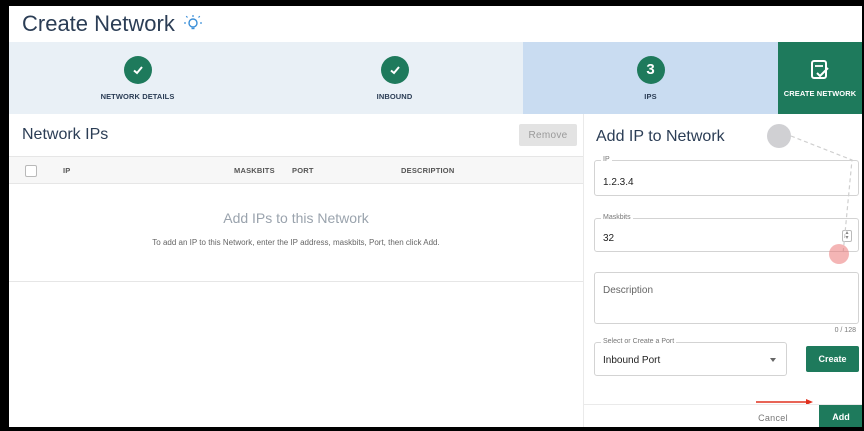  I want to click on add-ip-title: Add IP to Network, so click(660, 136).